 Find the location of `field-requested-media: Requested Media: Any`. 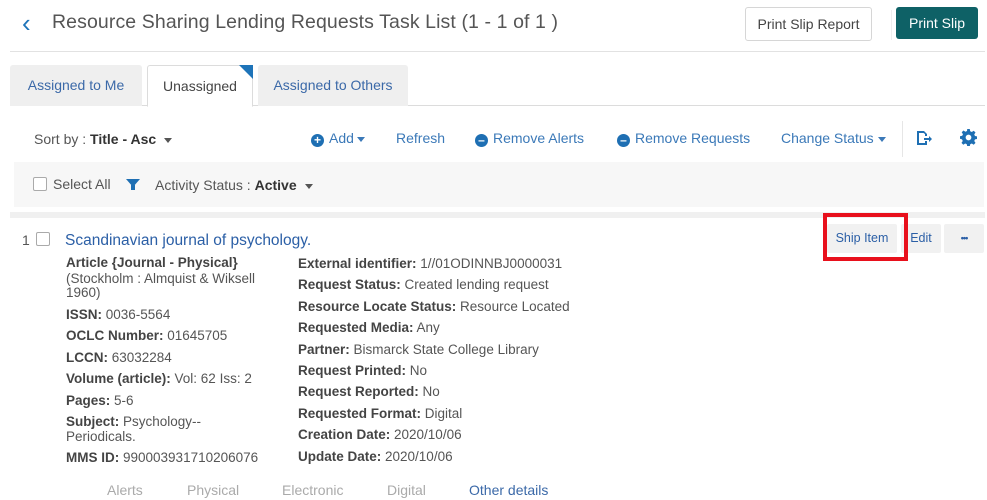

field-requested-media: Requested Media: Any is located at coordinates (369, 328).